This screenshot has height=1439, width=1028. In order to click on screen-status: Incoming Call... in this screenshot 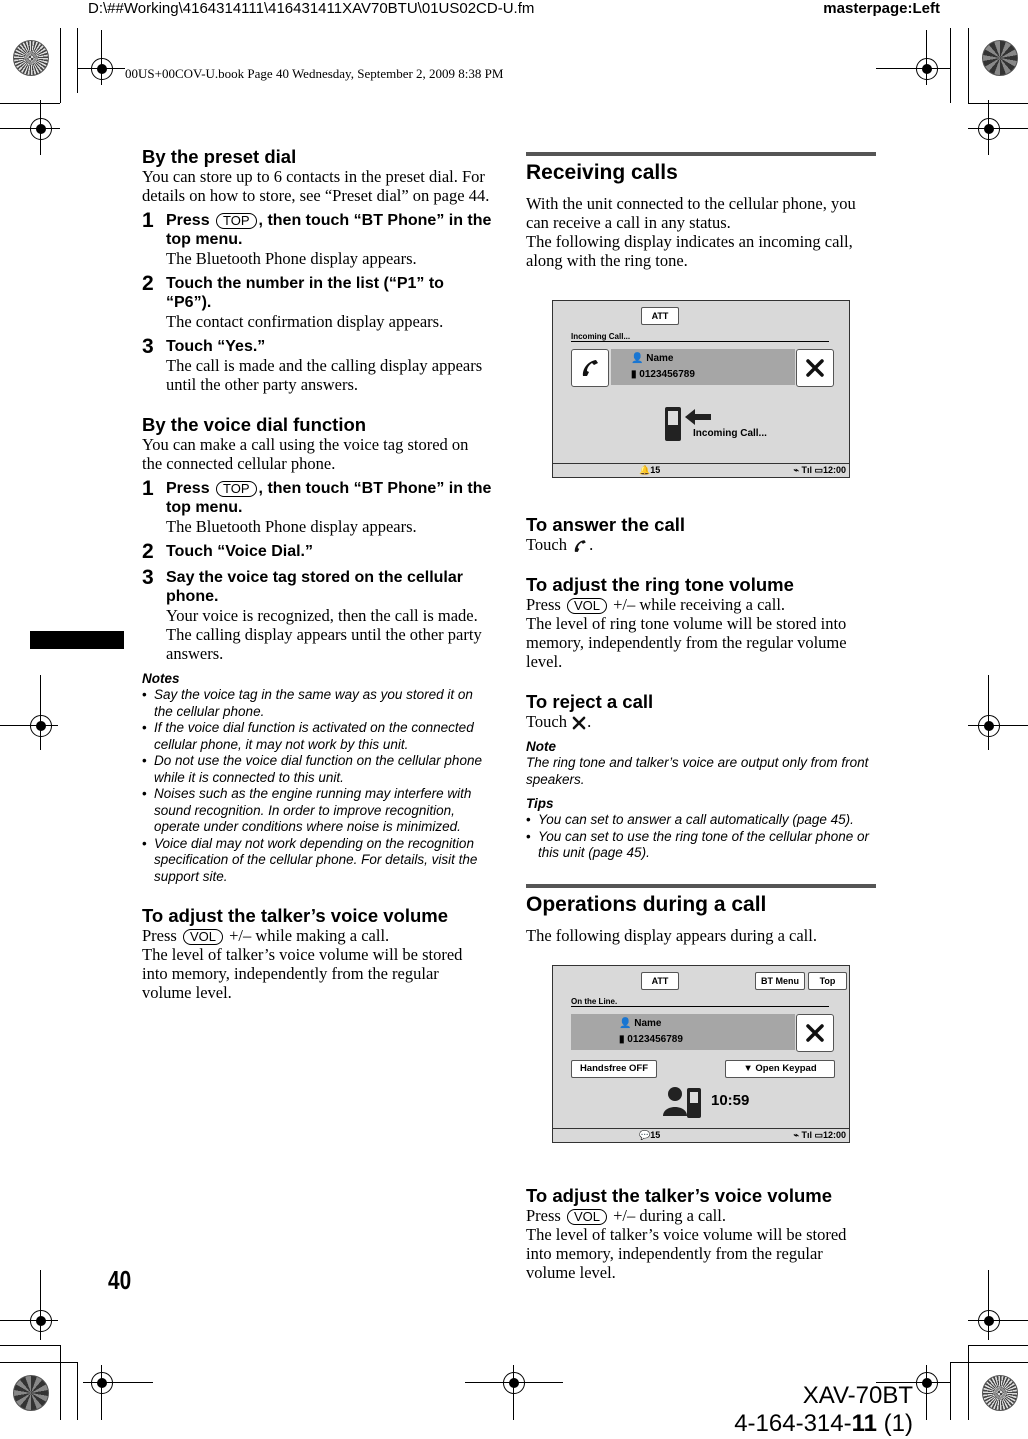, I will do `click(601, 336)`.